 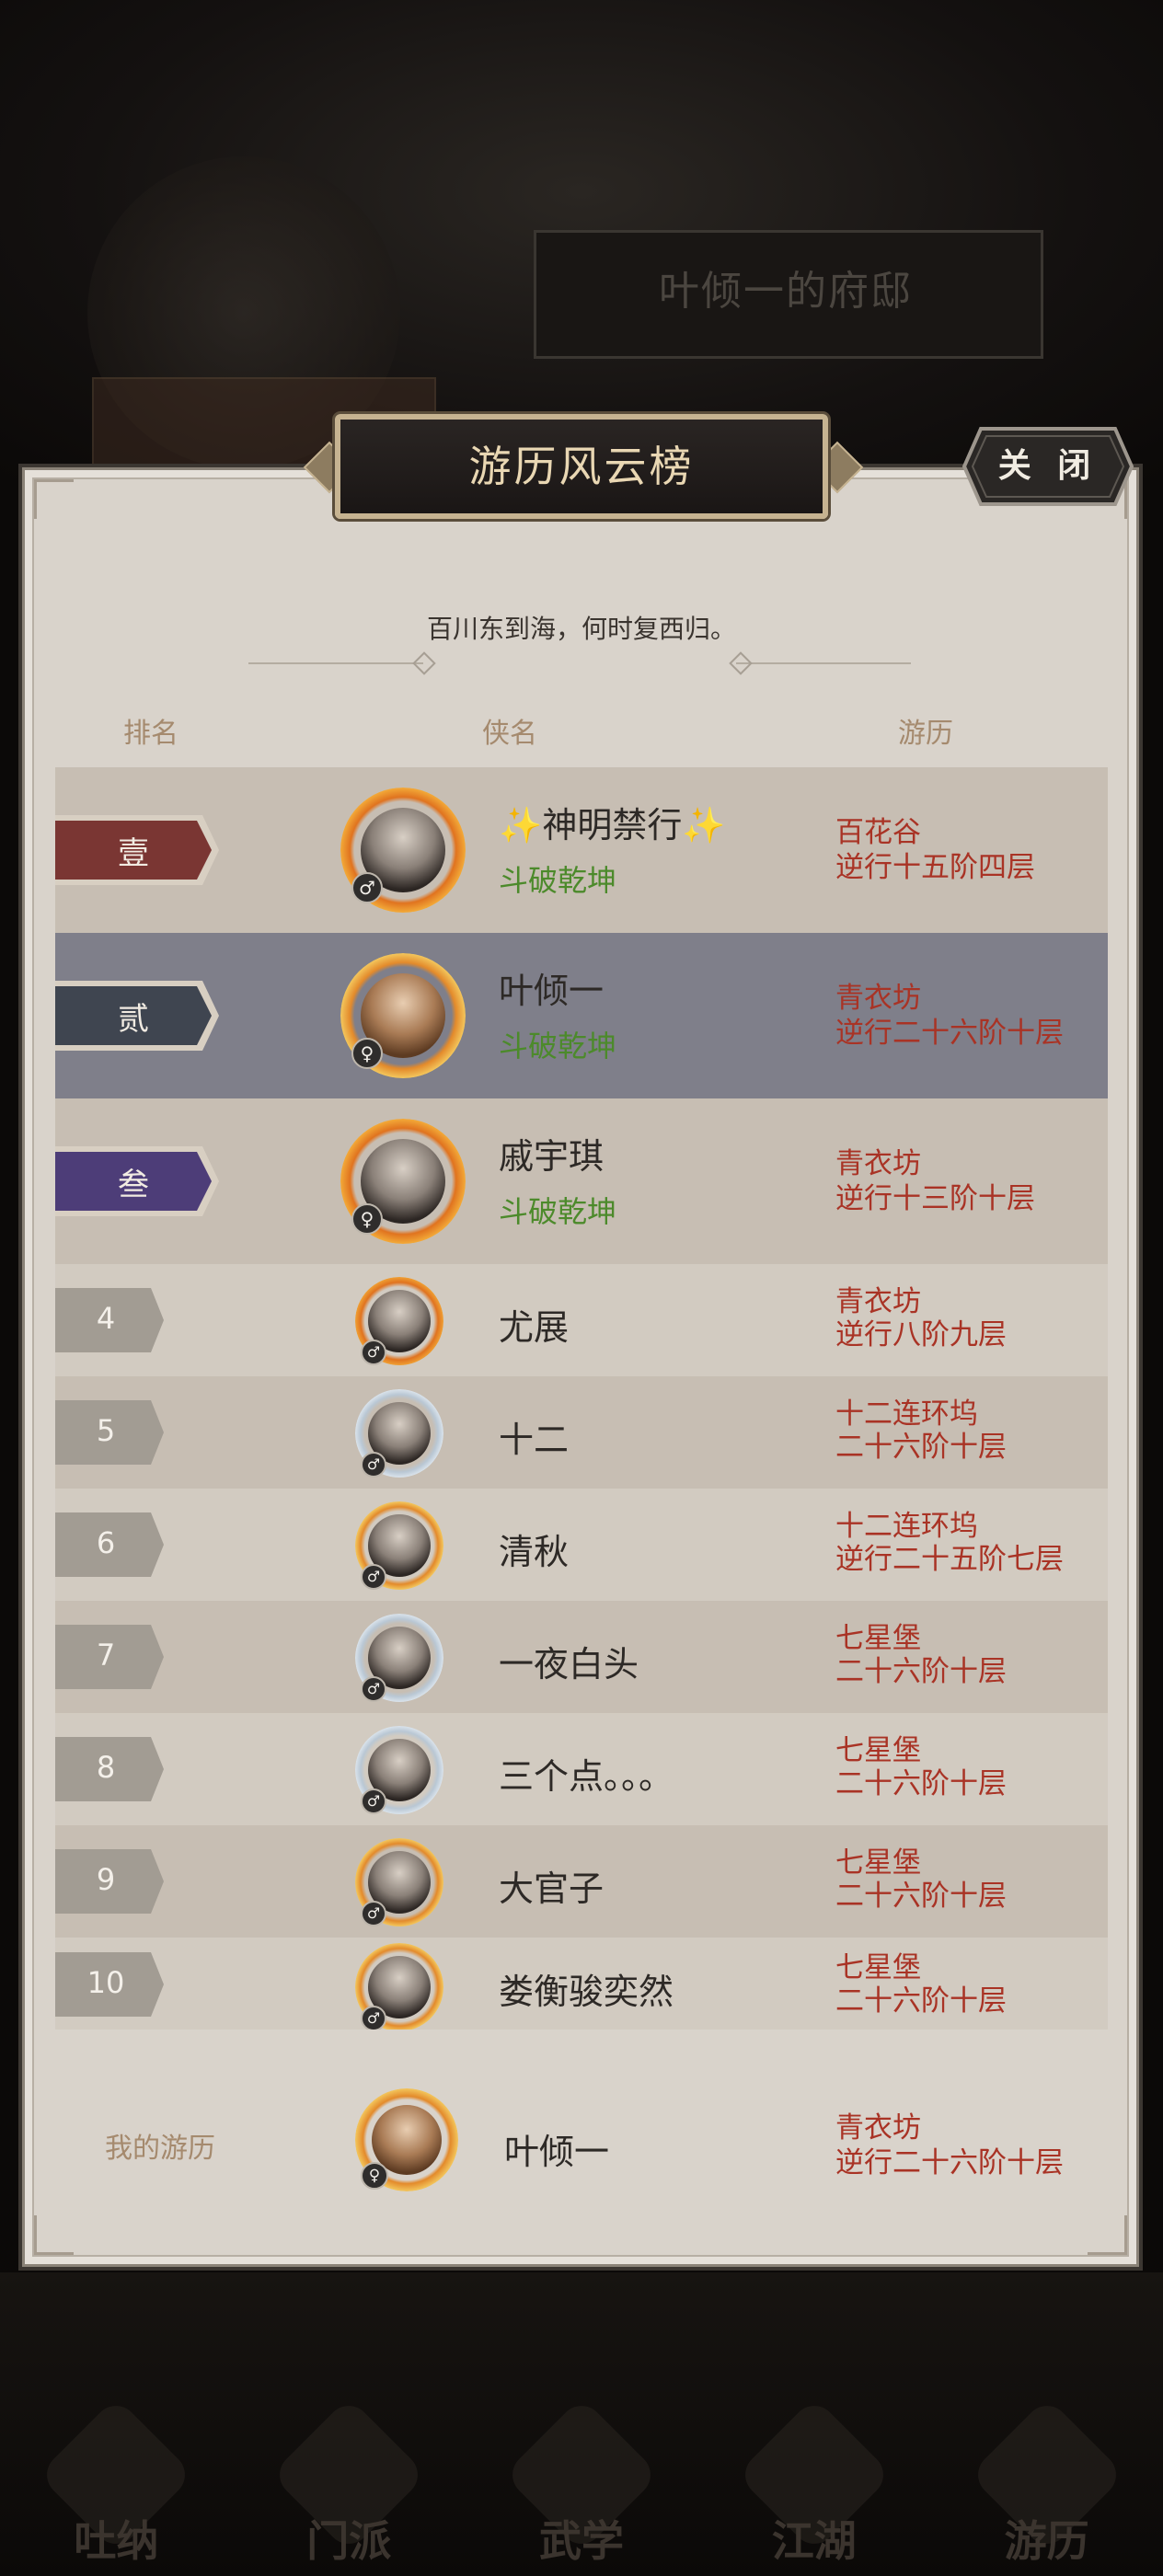 I want to click on player-name: 娄衡骏奕然, so click(x=587, y=1992).